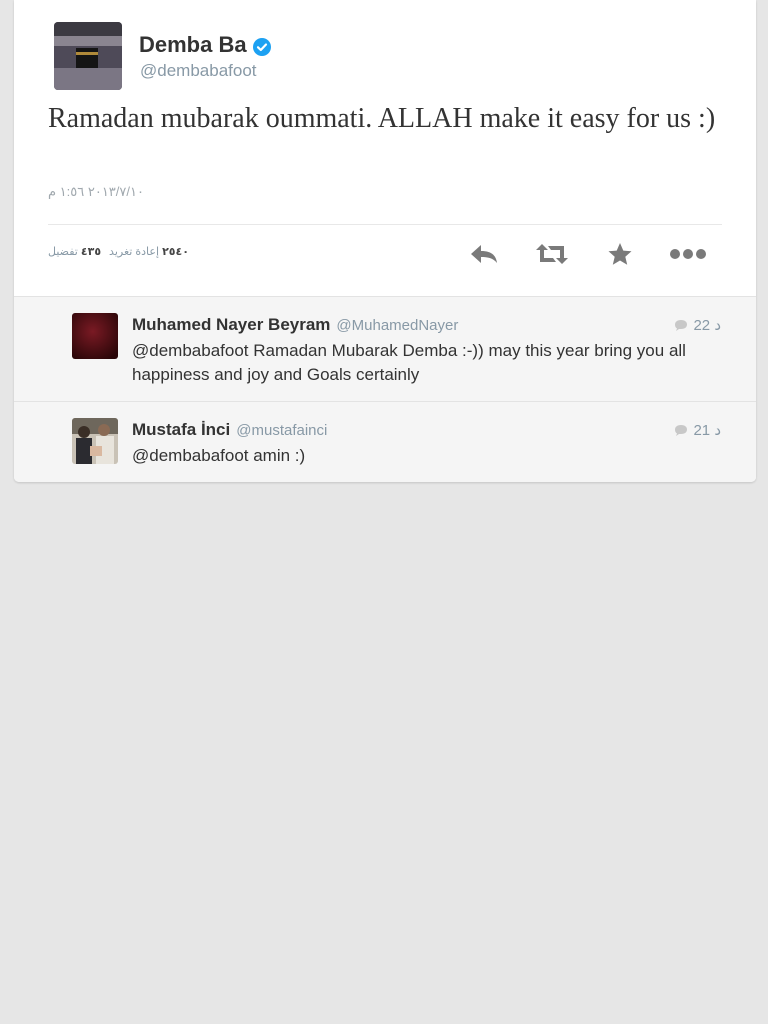 This screenshot has height=1024, width=768. What do you see at coordinates (63, 252) in the screenshot?
I see `favorites-label: تفضيل` at bounding box center [63, 252].